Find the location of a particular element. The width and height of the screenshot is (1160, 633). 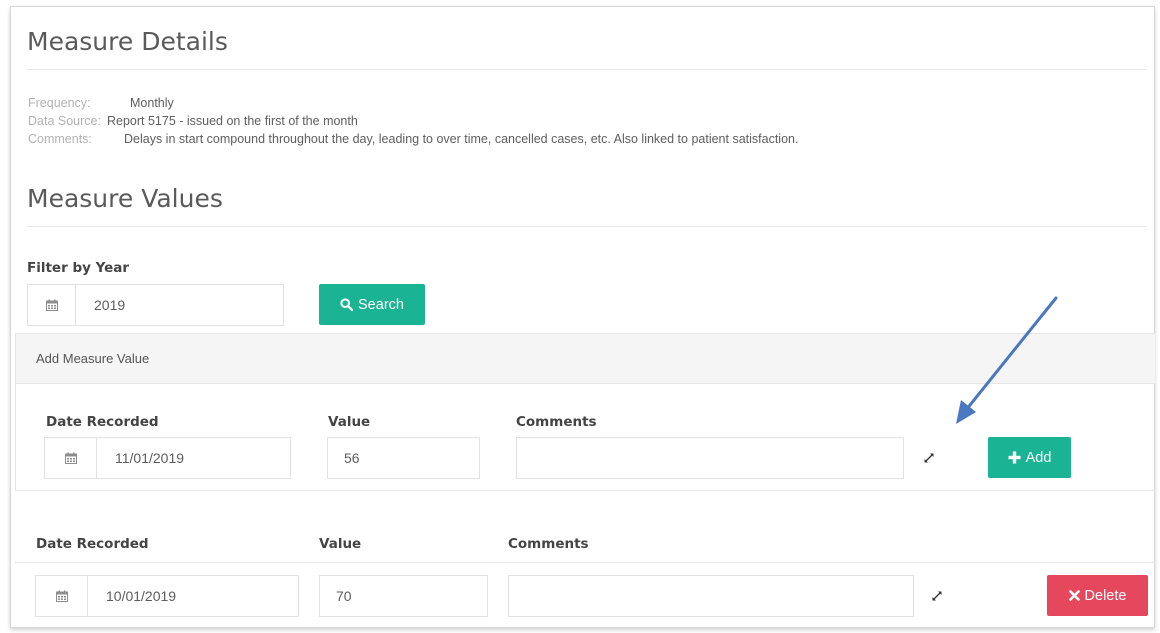

records-comments-header: Comments is located at coordinates (548, 544).